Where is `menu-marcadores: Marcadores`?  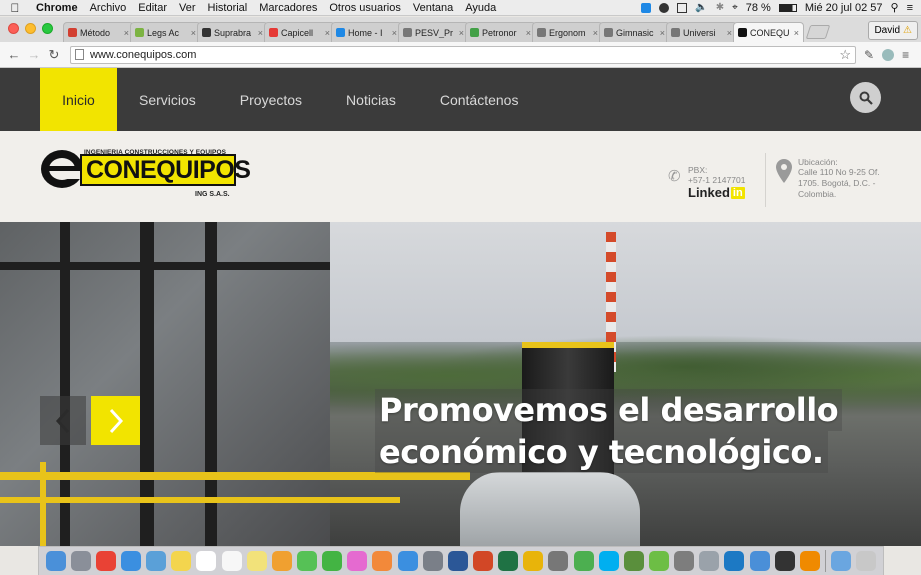 menu-marcadores: Marcadores is located at coordinates (288, 8).